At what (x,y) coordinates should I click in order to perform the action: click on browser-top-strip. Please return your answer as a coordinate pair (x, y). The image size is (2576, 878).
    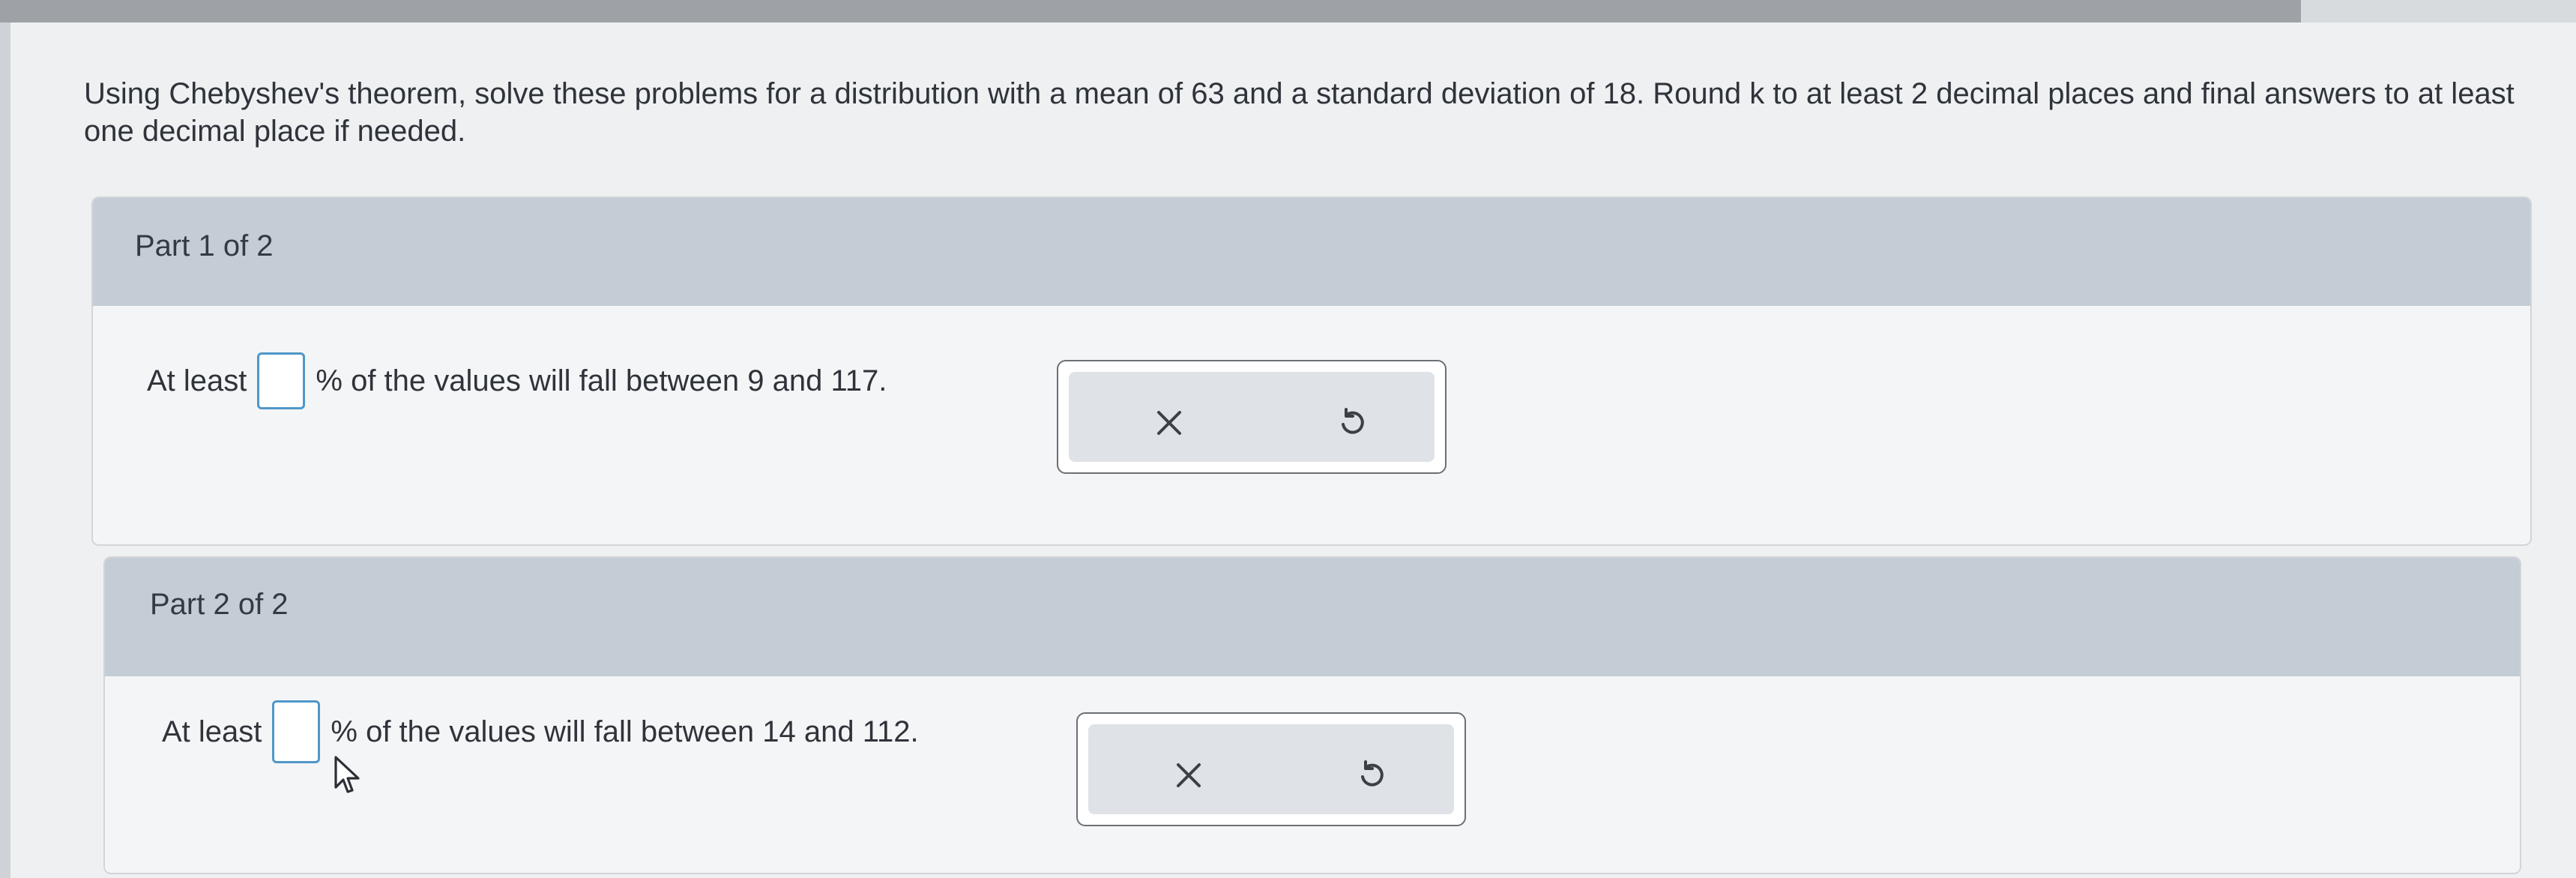
    Looking at the image, I should click on (1150, 11).